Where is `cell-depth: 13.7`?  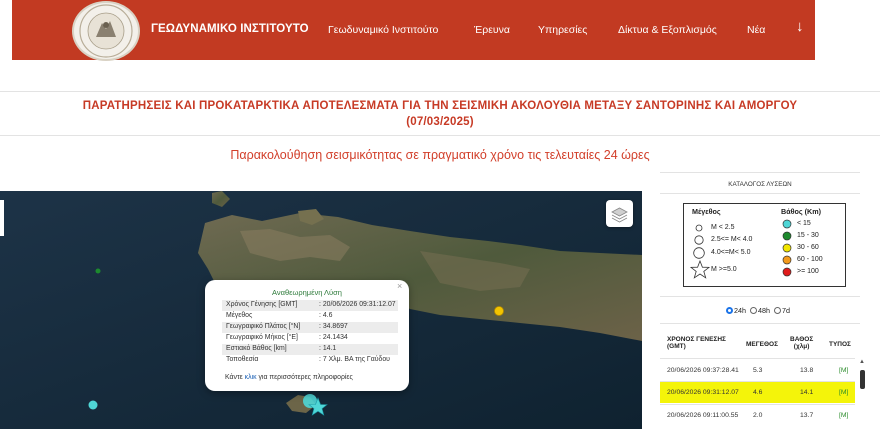
cell-depth: 13.7 is located at coordinates (807, 415).